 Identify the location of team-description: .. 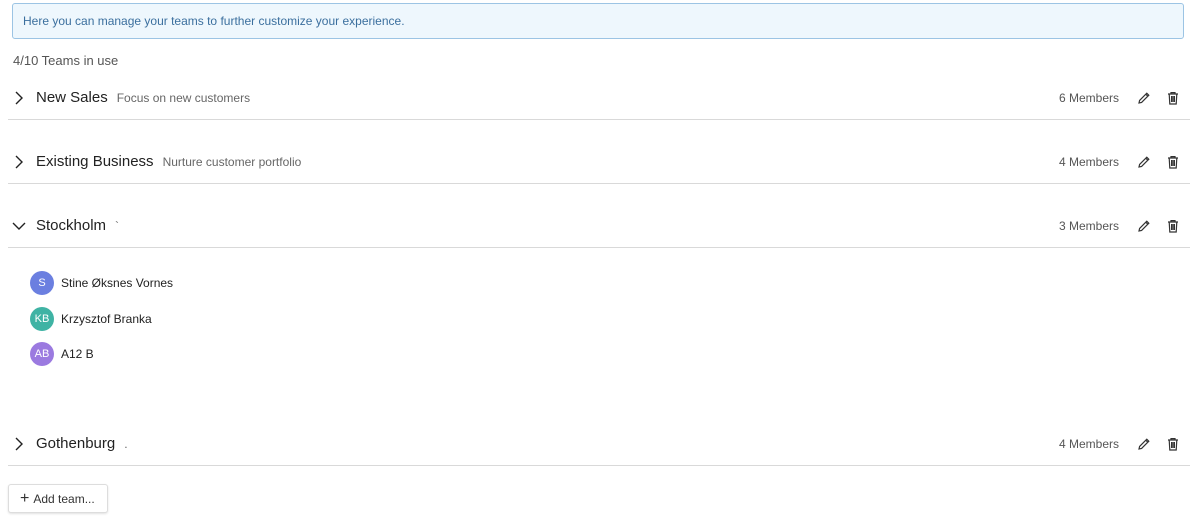
(126, 443).